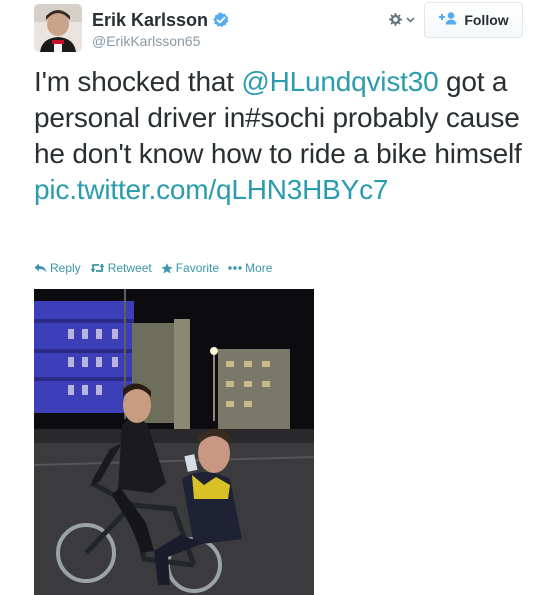 This screenshot has width=534, height=595. I want to click on fullname-row: Erik Karlsson, so click(160, 20).